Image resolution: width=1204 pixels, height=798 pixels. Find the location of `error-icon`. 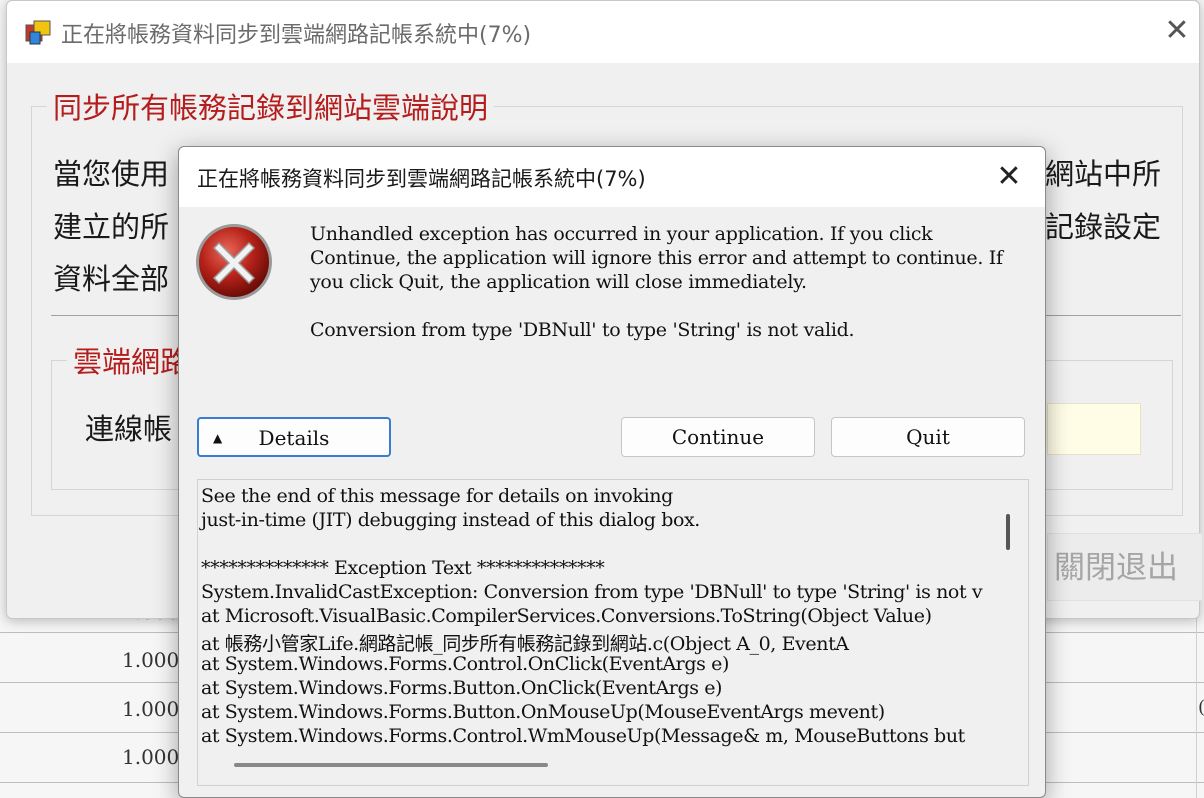

error-icon is located at coordinates (234, 262).